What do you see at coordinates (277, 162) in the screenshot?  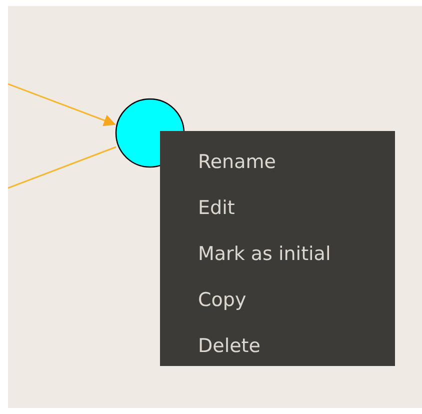 I see `menu-item: Rename` at bounding box center [277, 162].